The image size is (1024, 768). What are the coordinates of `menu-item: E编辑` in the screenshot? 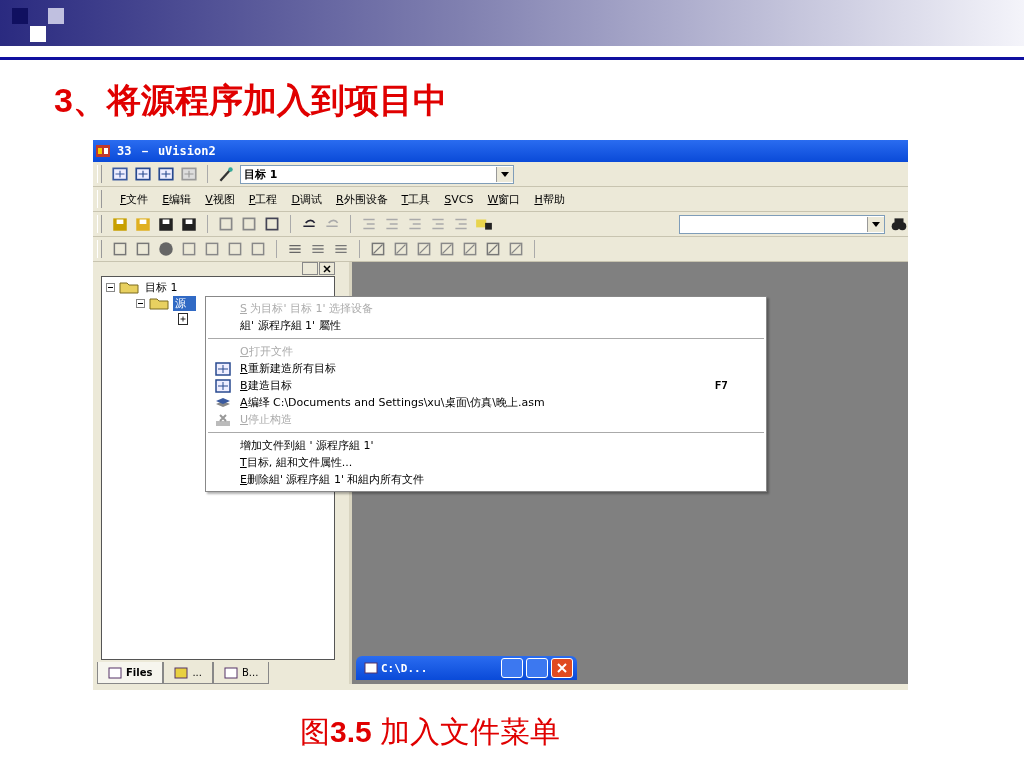 It's located at (177, 199).